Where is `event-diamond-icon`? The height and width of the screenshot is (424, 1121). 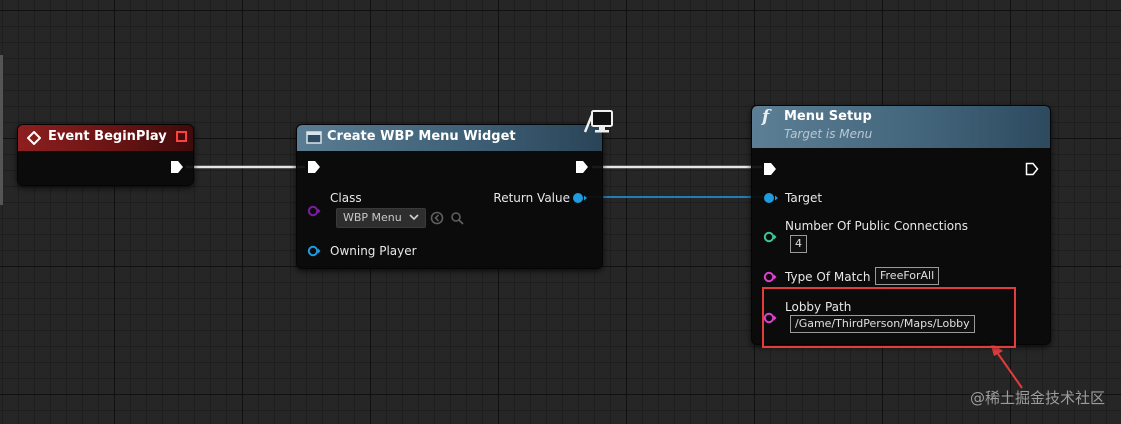 event-diamond-icon is located at coordinates (34, 138).